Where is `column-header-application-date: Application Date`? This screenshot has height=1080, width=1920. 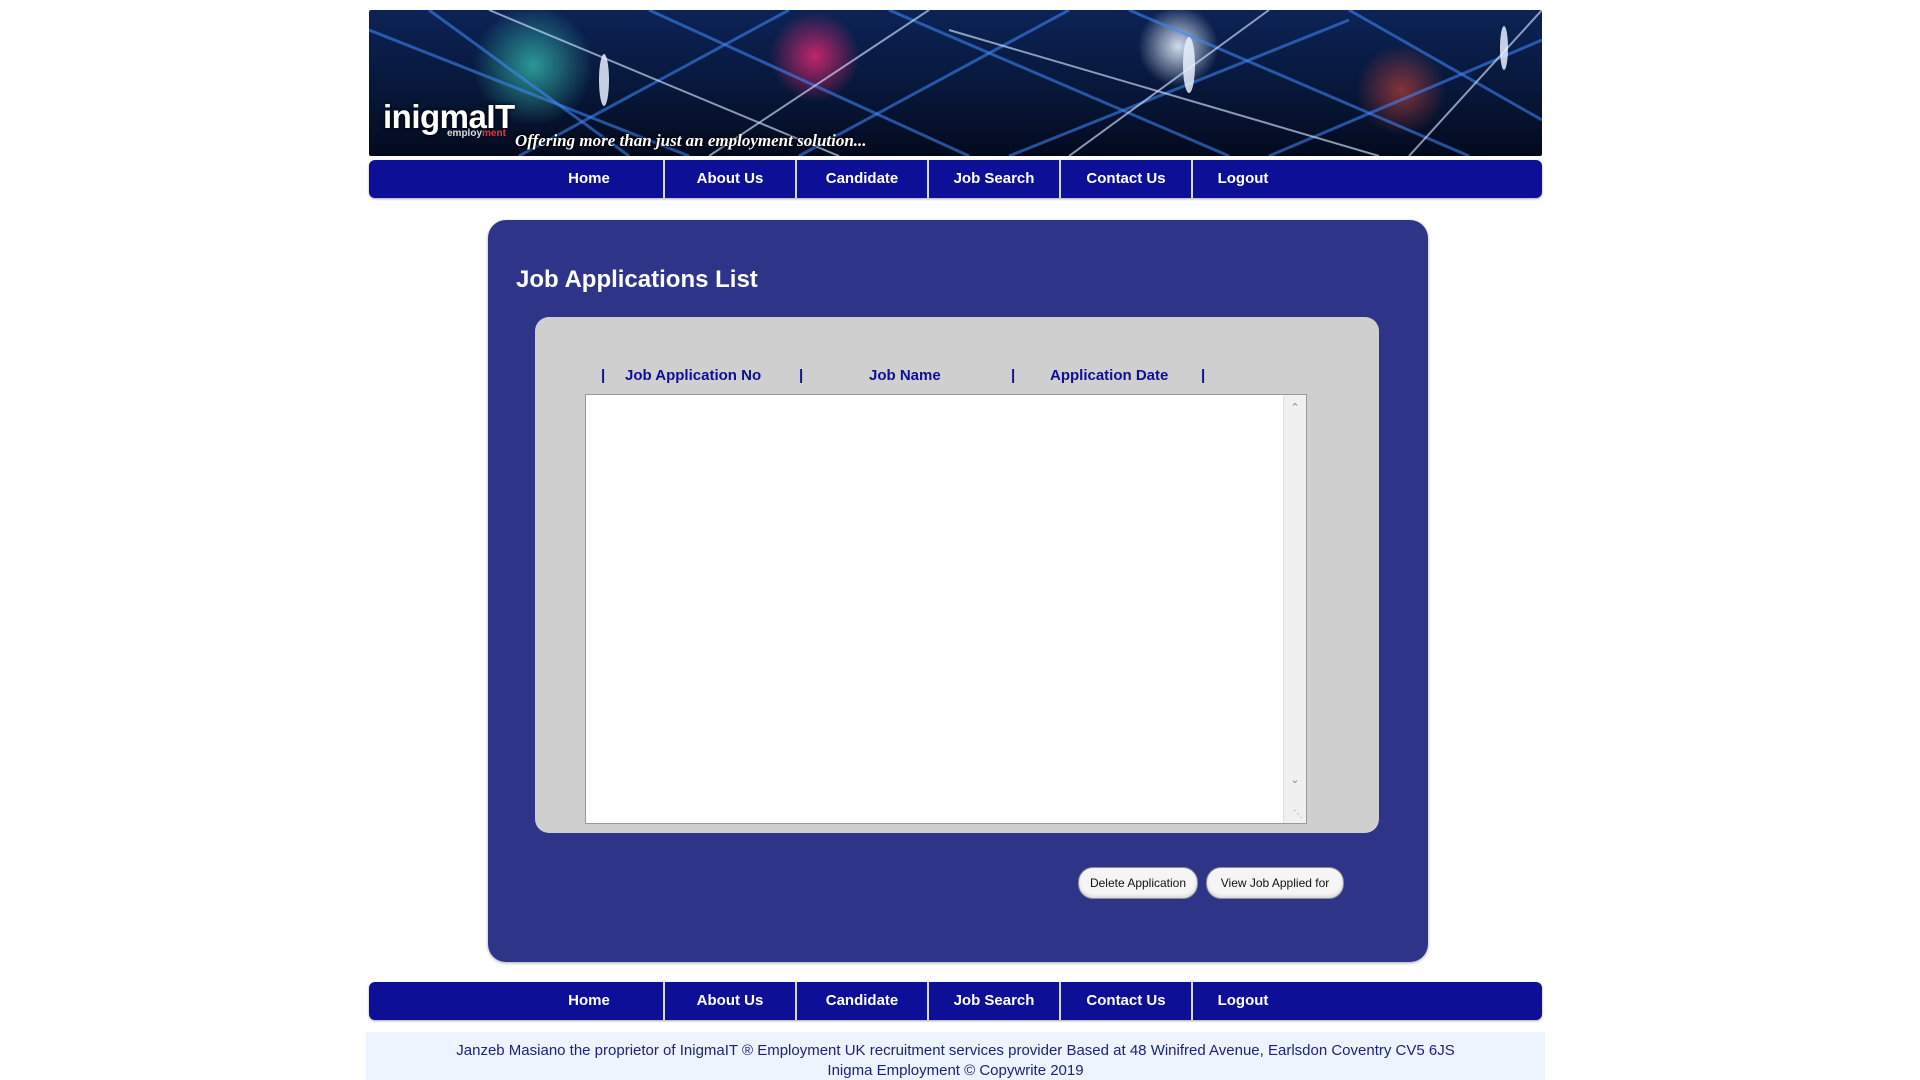
column-header-application-date: Application Date is located at coordinates (1109, 375).